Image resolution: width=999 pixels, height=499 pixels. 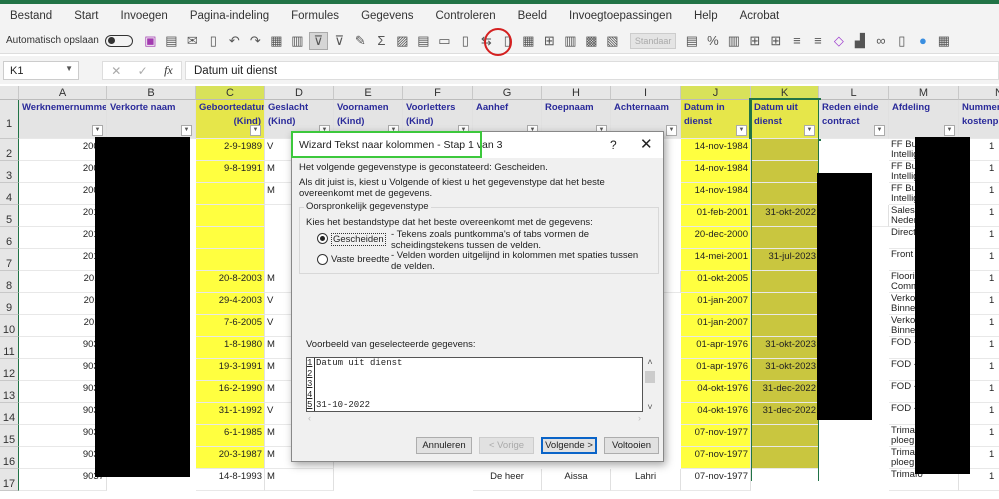 What do you see at coordinates (9, 436) in the screenshot?
I see `row-header-15: 15` at bounding box center [9, 436].